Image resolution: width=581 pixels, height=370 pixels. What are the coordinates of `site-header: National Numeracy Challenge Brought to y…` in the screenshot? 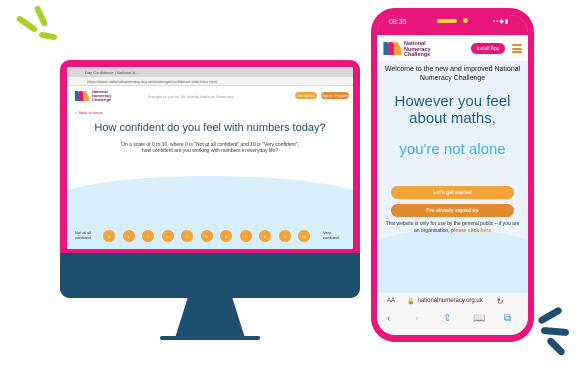 It's located at (210, 96).